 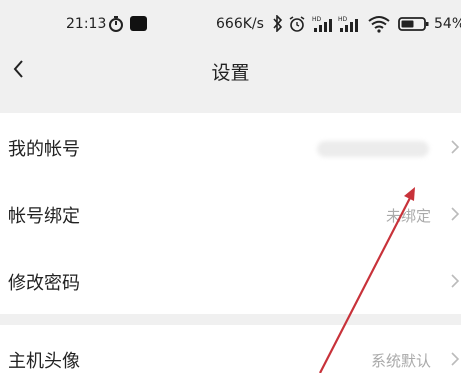 I want to click on nav-bar: 设置, so click(x=230, y=71).